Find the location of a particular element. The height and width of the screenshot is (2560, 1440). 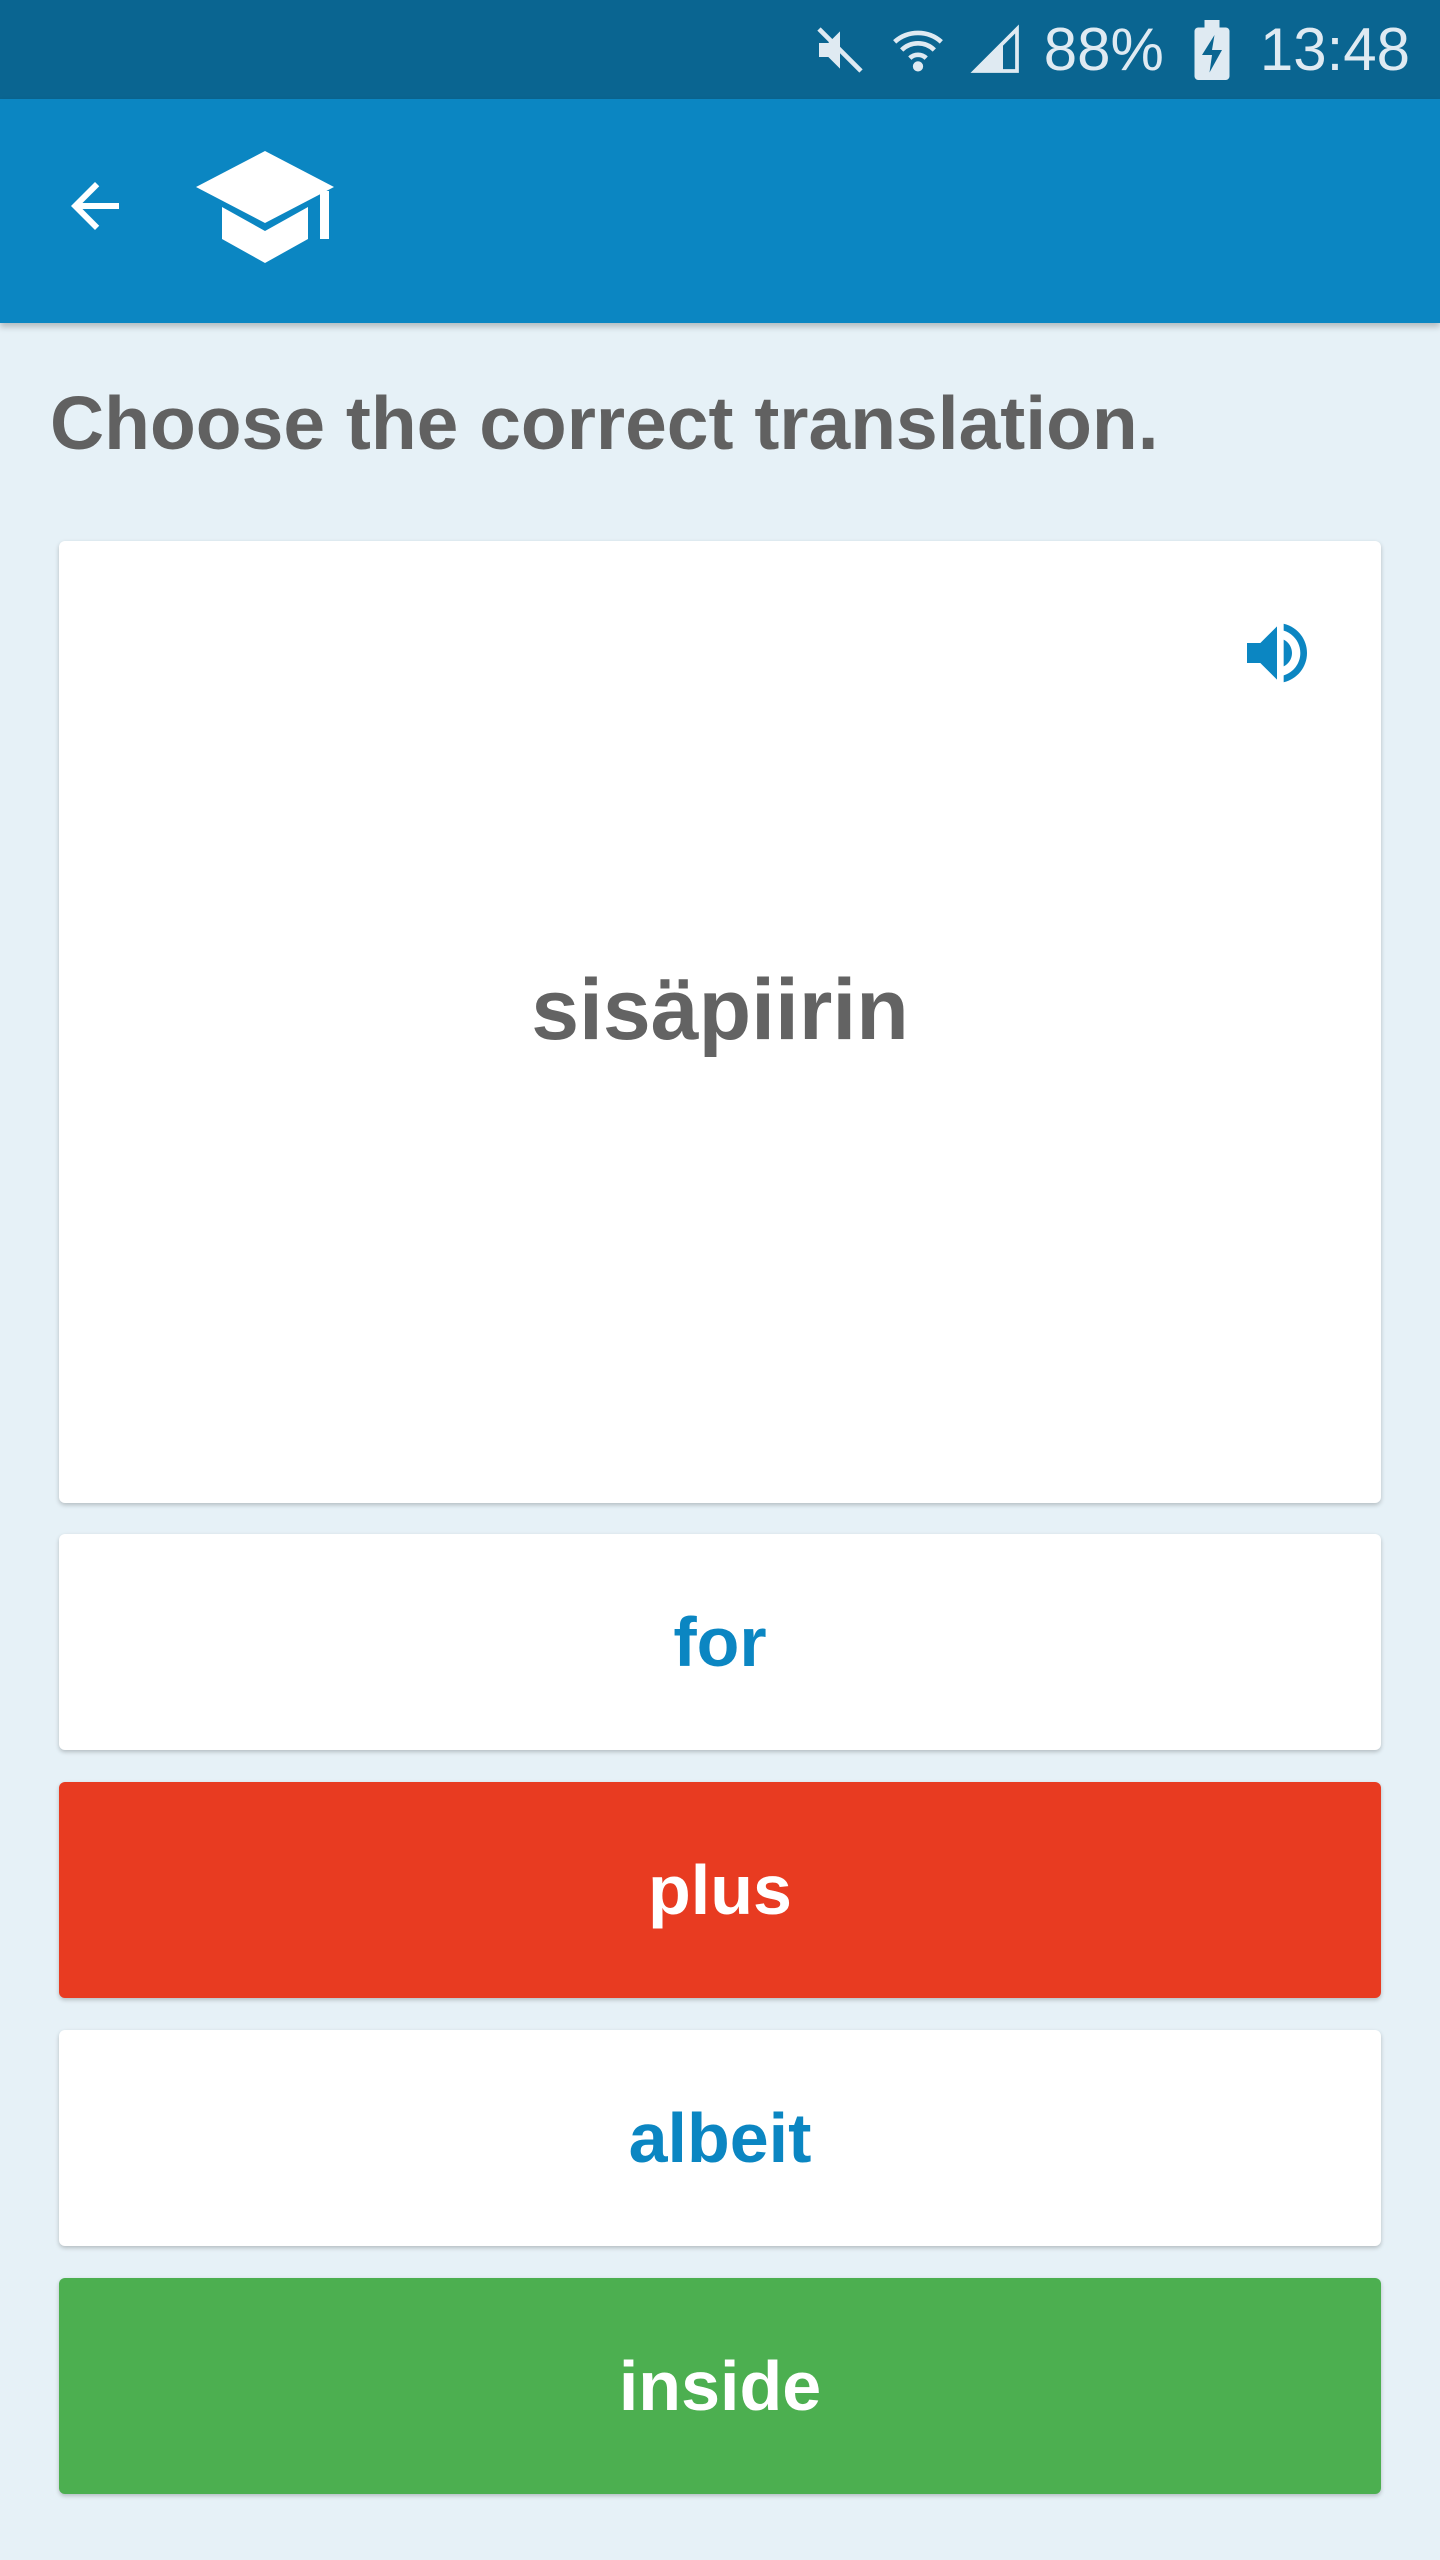

signal-icon is located at coordinates (996, 50).